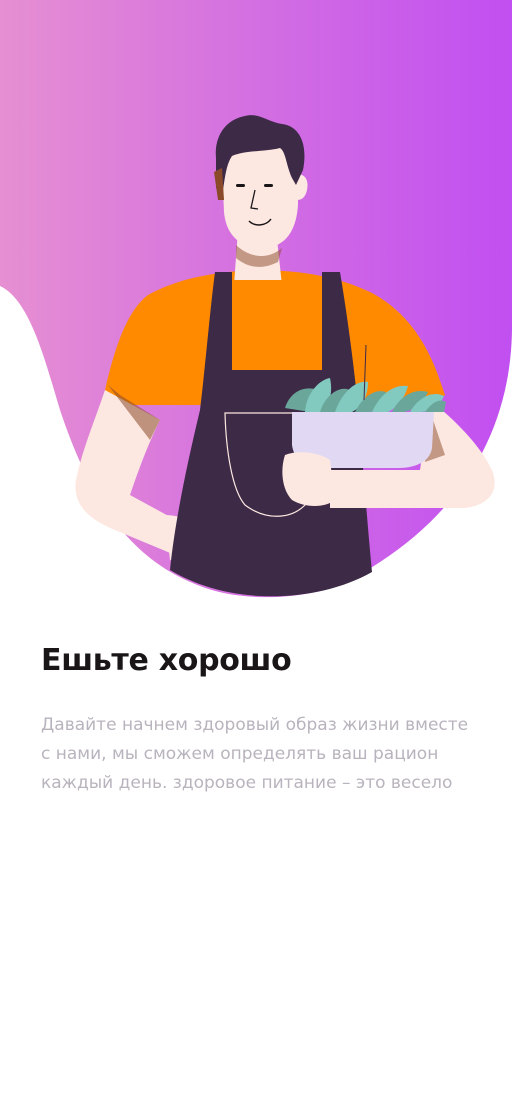  I want to click on right-hand-shape, so click(308, 479).